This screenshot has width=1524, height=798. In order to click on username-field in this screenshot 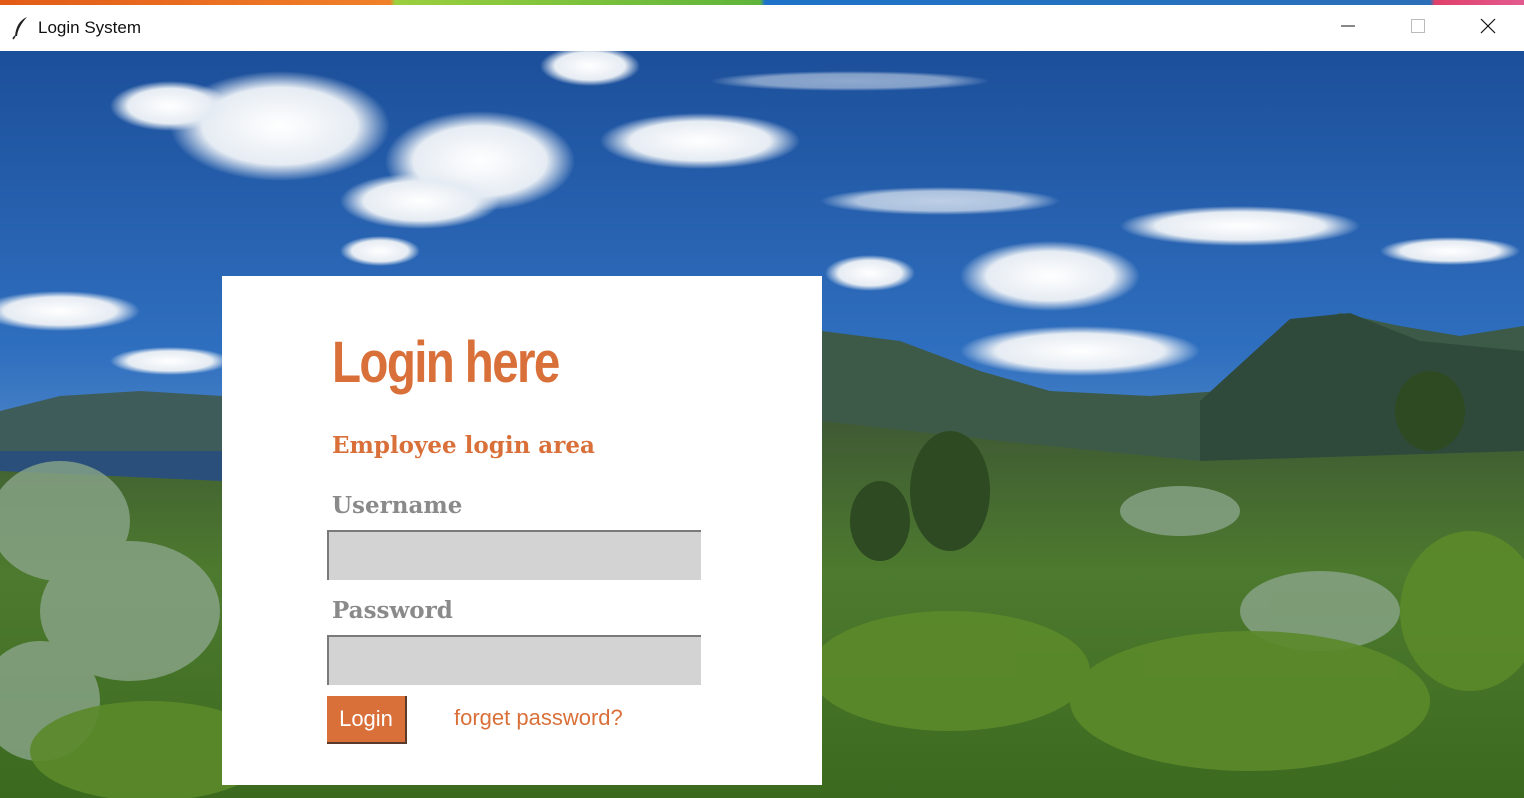, I will do `click(514, 555)`.